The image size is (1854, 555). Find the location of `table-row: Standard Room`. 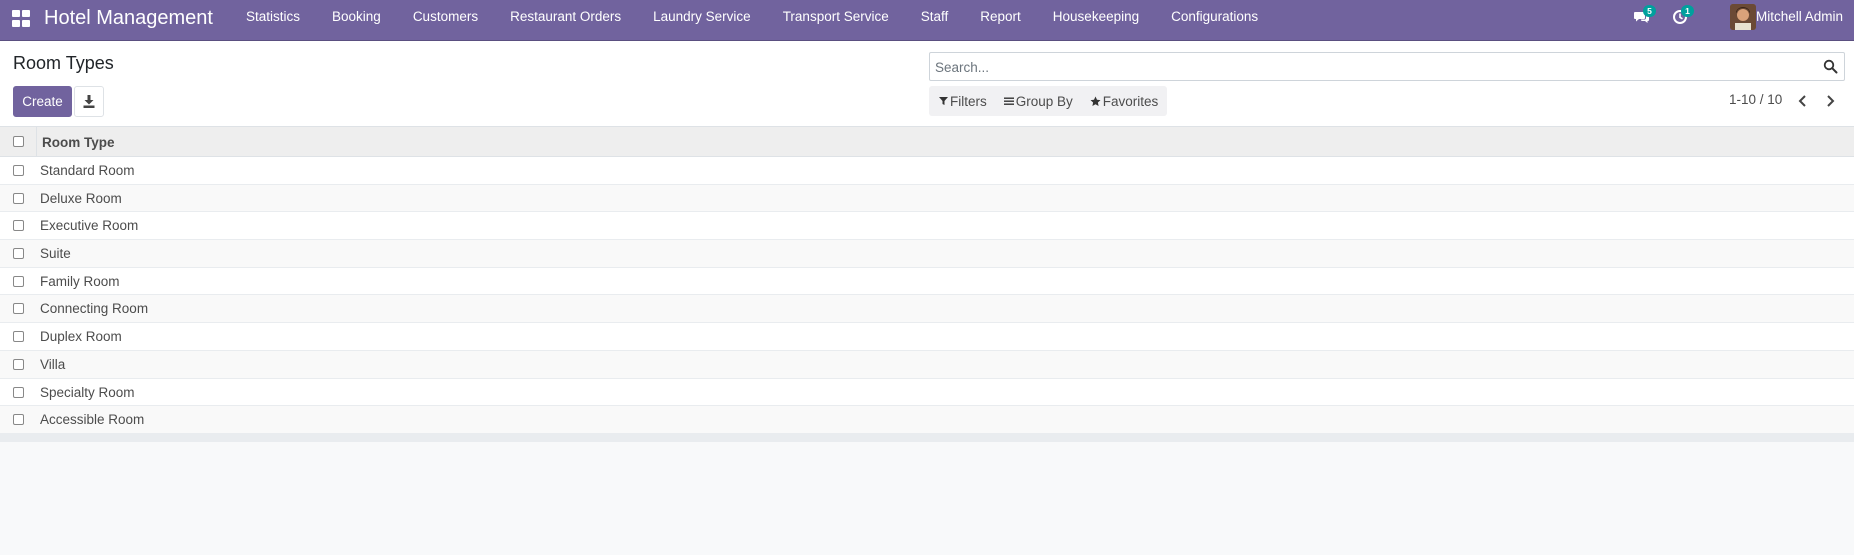

table-row: Standard Room is located at coordinates (927, 171).